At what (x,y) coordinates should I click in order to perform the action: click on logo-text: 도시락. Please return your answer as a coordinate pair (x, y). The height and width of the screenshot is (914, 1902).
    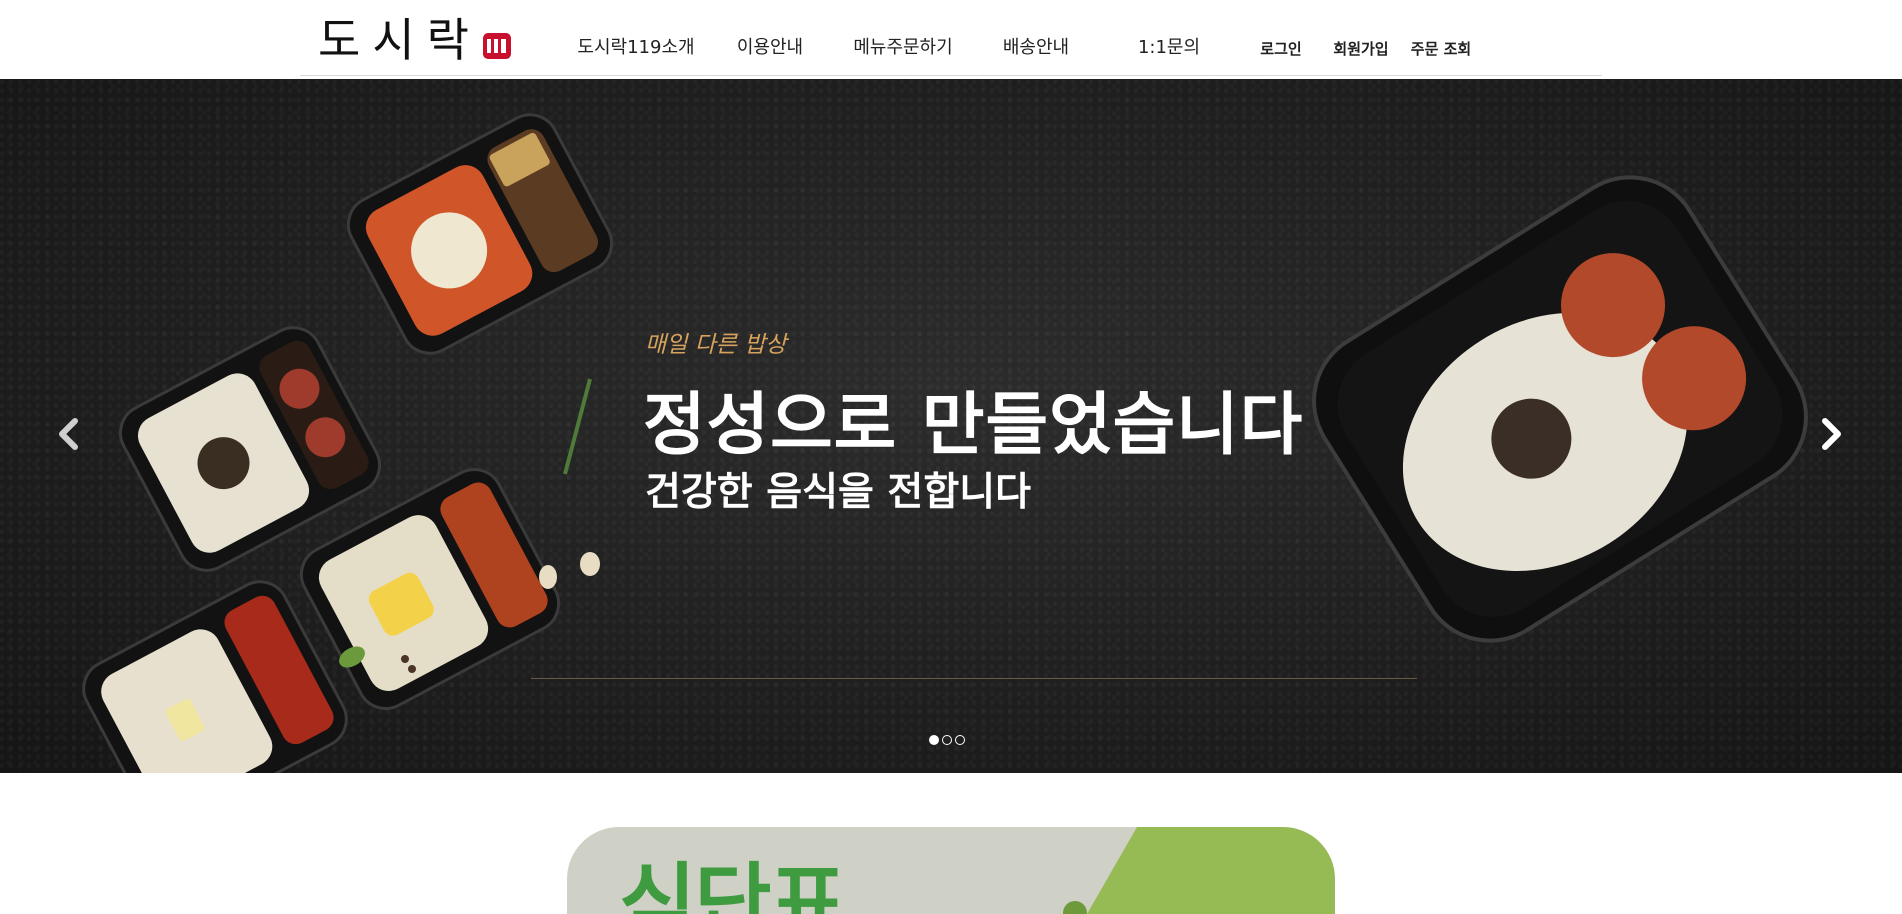
    Looking at the image, I should click on (399, 40).